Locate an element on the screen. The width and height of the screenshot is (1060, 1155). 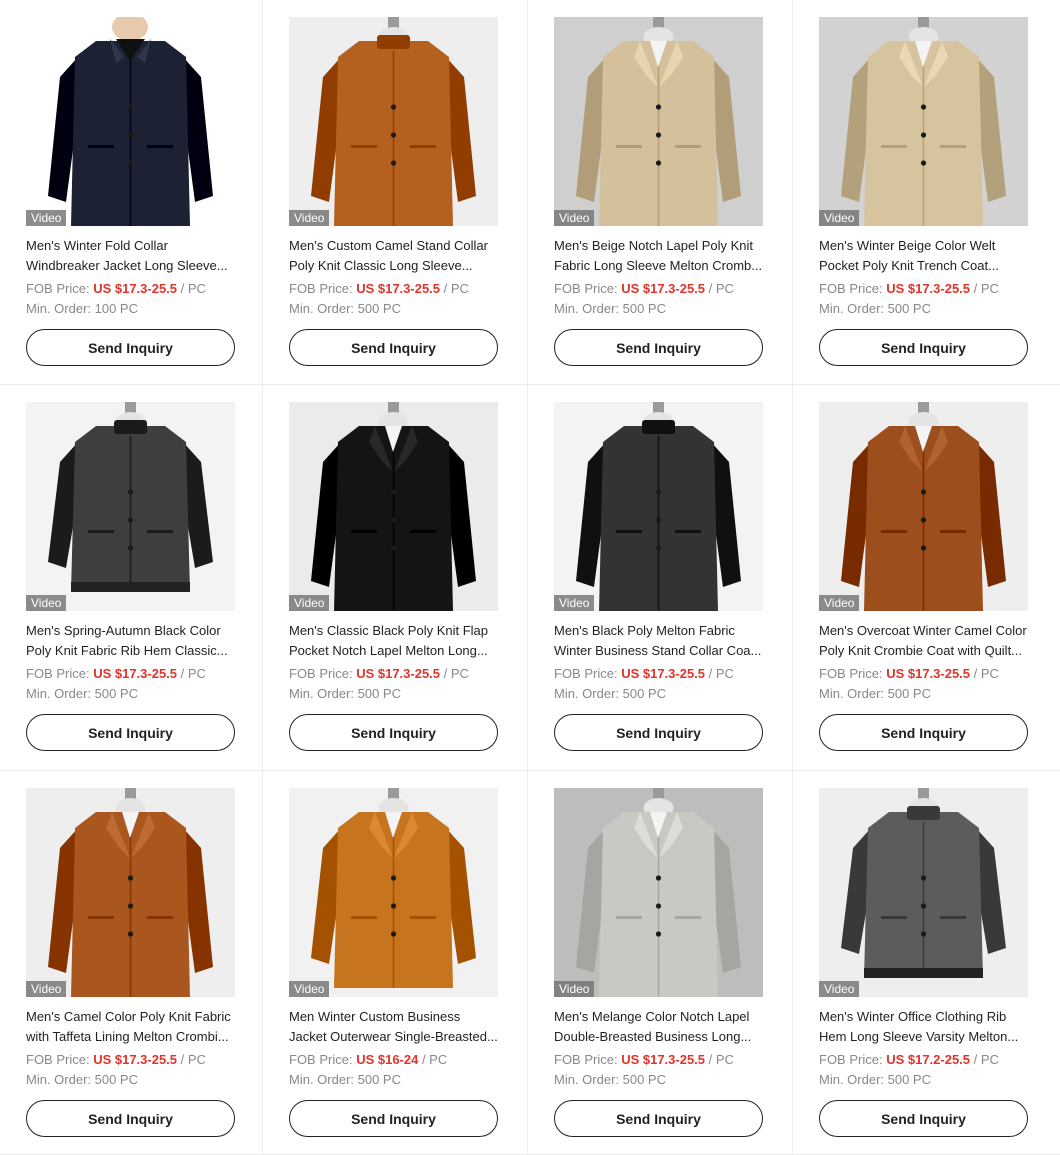
min-order: Min. Order: 500 PC is located at coordinates (82, 694).